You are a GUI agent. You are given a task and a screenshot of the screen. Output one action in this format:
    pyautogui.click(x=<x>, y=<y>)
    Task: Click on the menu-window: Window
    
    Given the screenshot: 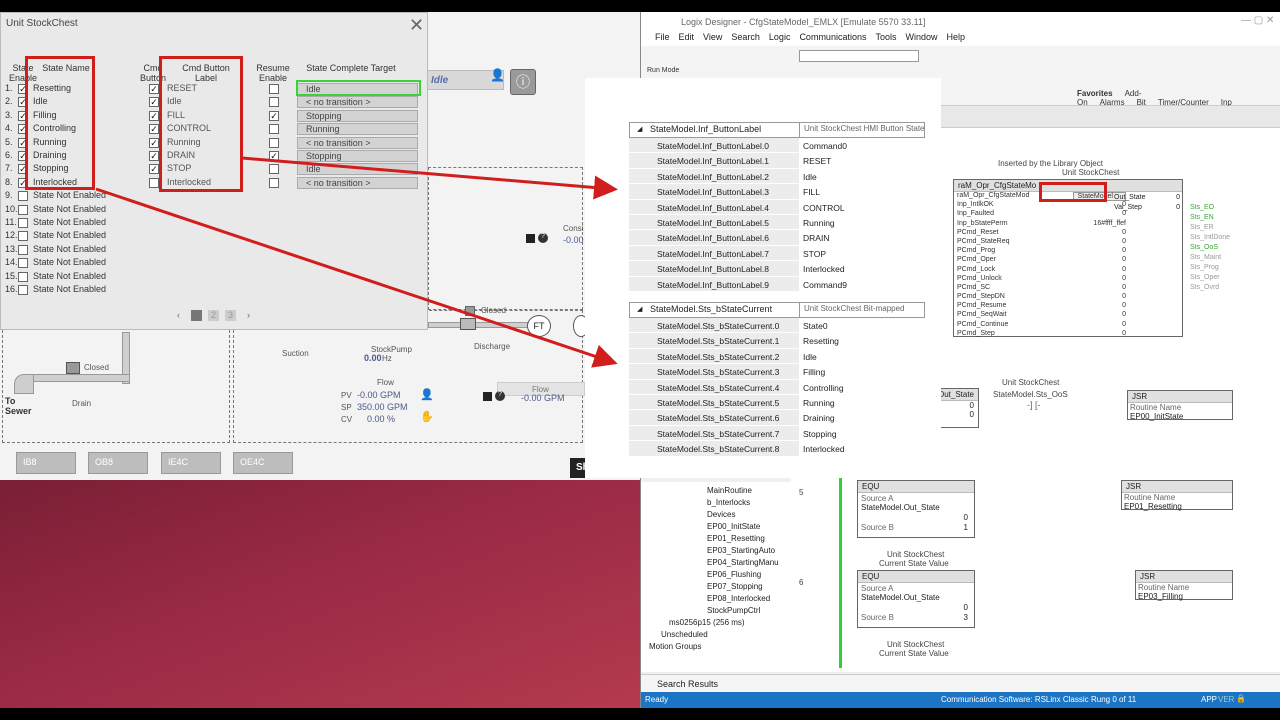 What is the action you would take?
    pyautogui.click(x=921, y=37)
    